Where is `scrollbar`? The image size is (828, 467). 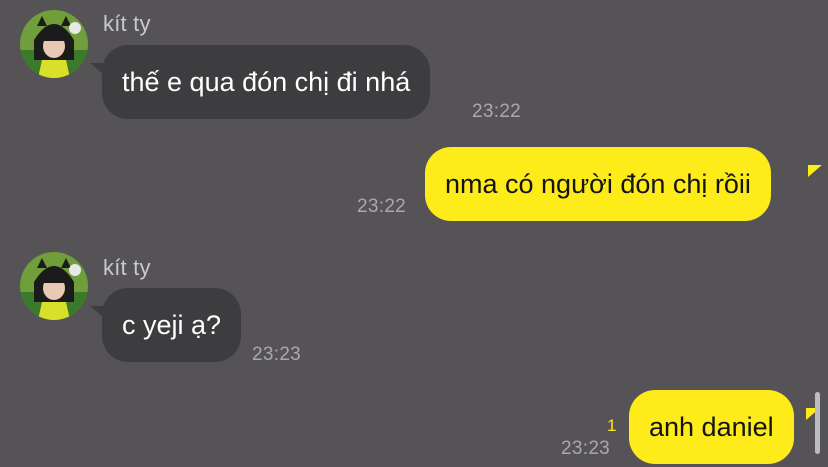
scrollbar is located at coordinates (817, 423).